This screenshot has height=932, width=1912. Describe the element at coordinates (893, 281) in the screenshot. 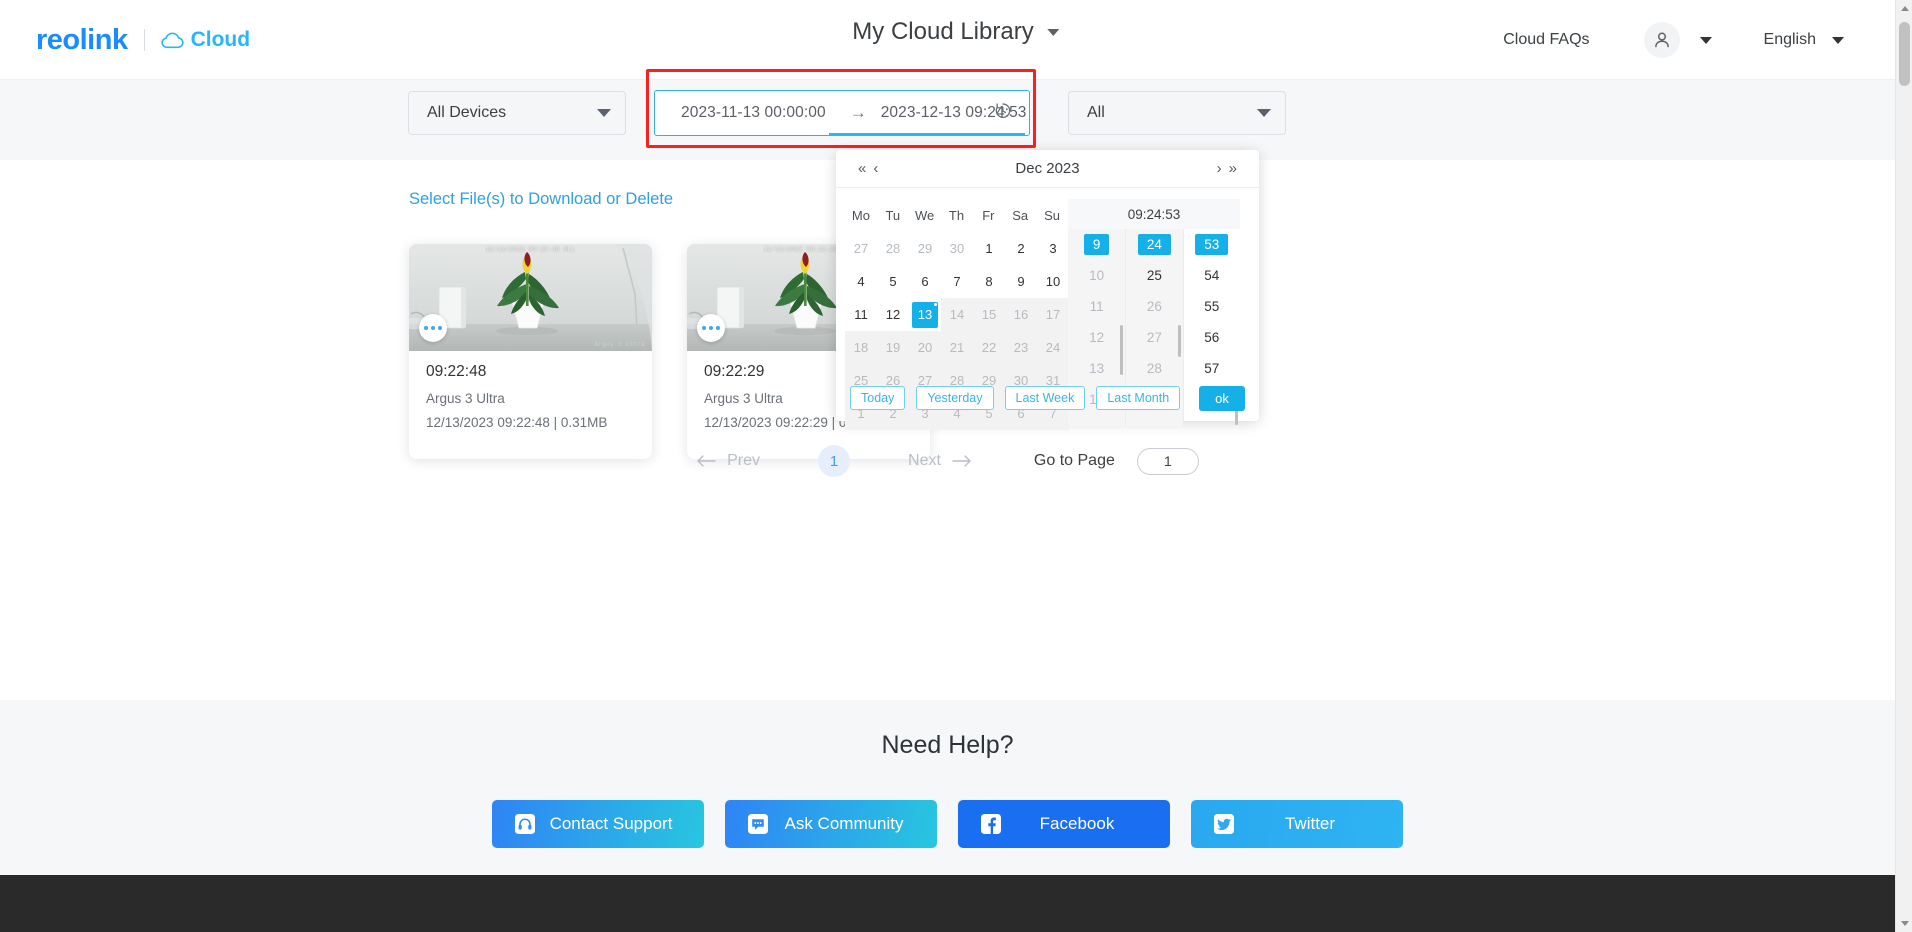

I see `calendar-day: 5` at that location.